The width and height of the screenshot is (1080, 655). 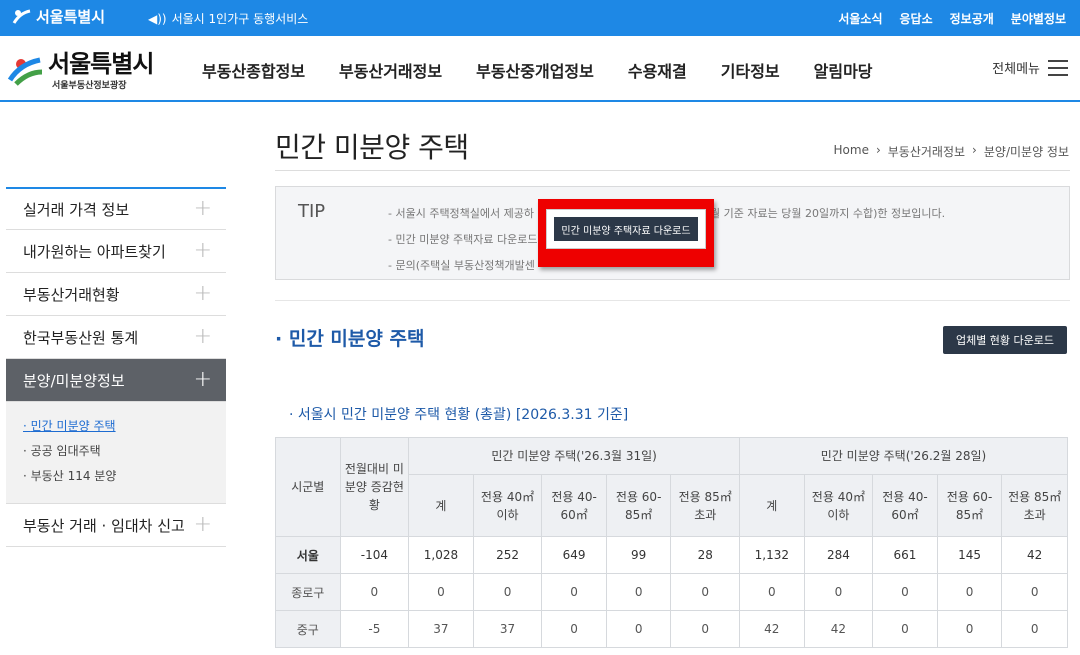 What do you see at coordinates (1005, 340) in the screenshot?
I see `company-status-download-button: 업체별 현황 다운로드` at bounding box center [1005, 340].